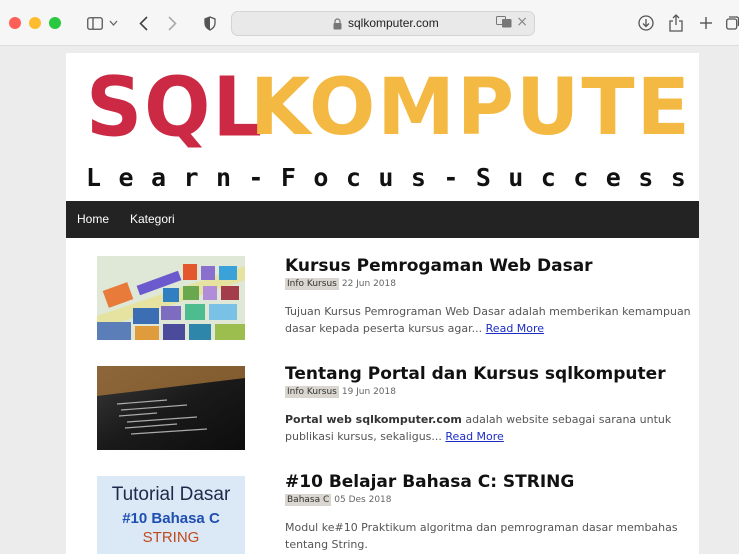 The width and height of the screenshot is (739, 554). I want to click on tab-overview-icon, so click(732, 23).